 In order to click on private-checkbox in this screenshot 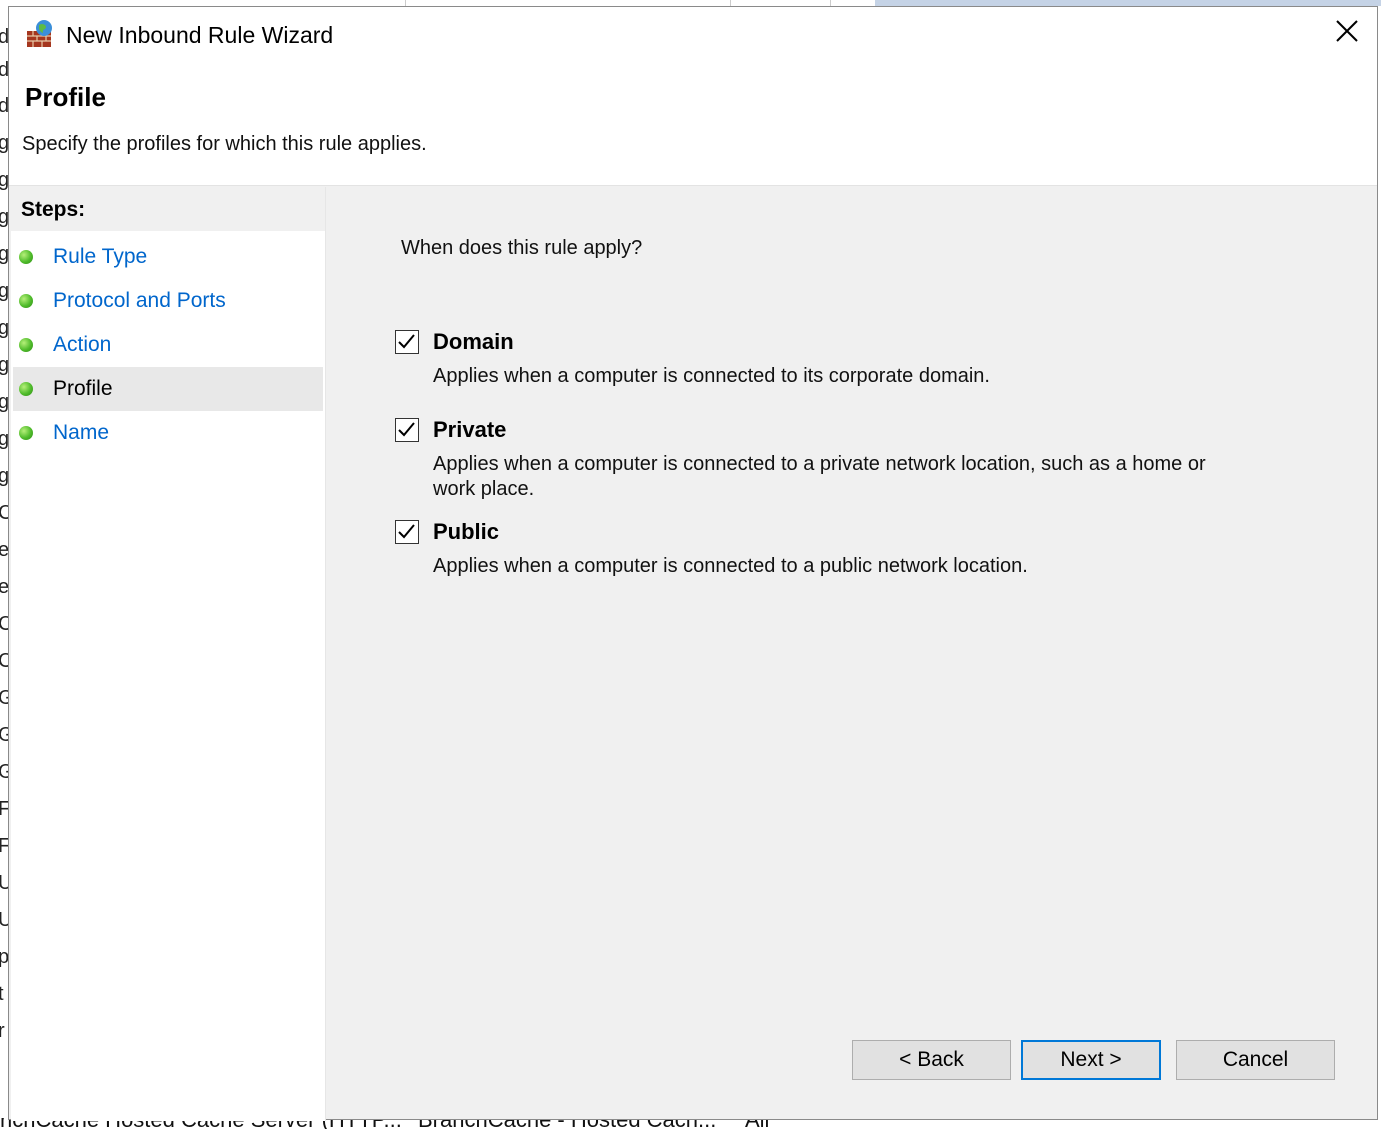, I will do `click(407, 430)`.